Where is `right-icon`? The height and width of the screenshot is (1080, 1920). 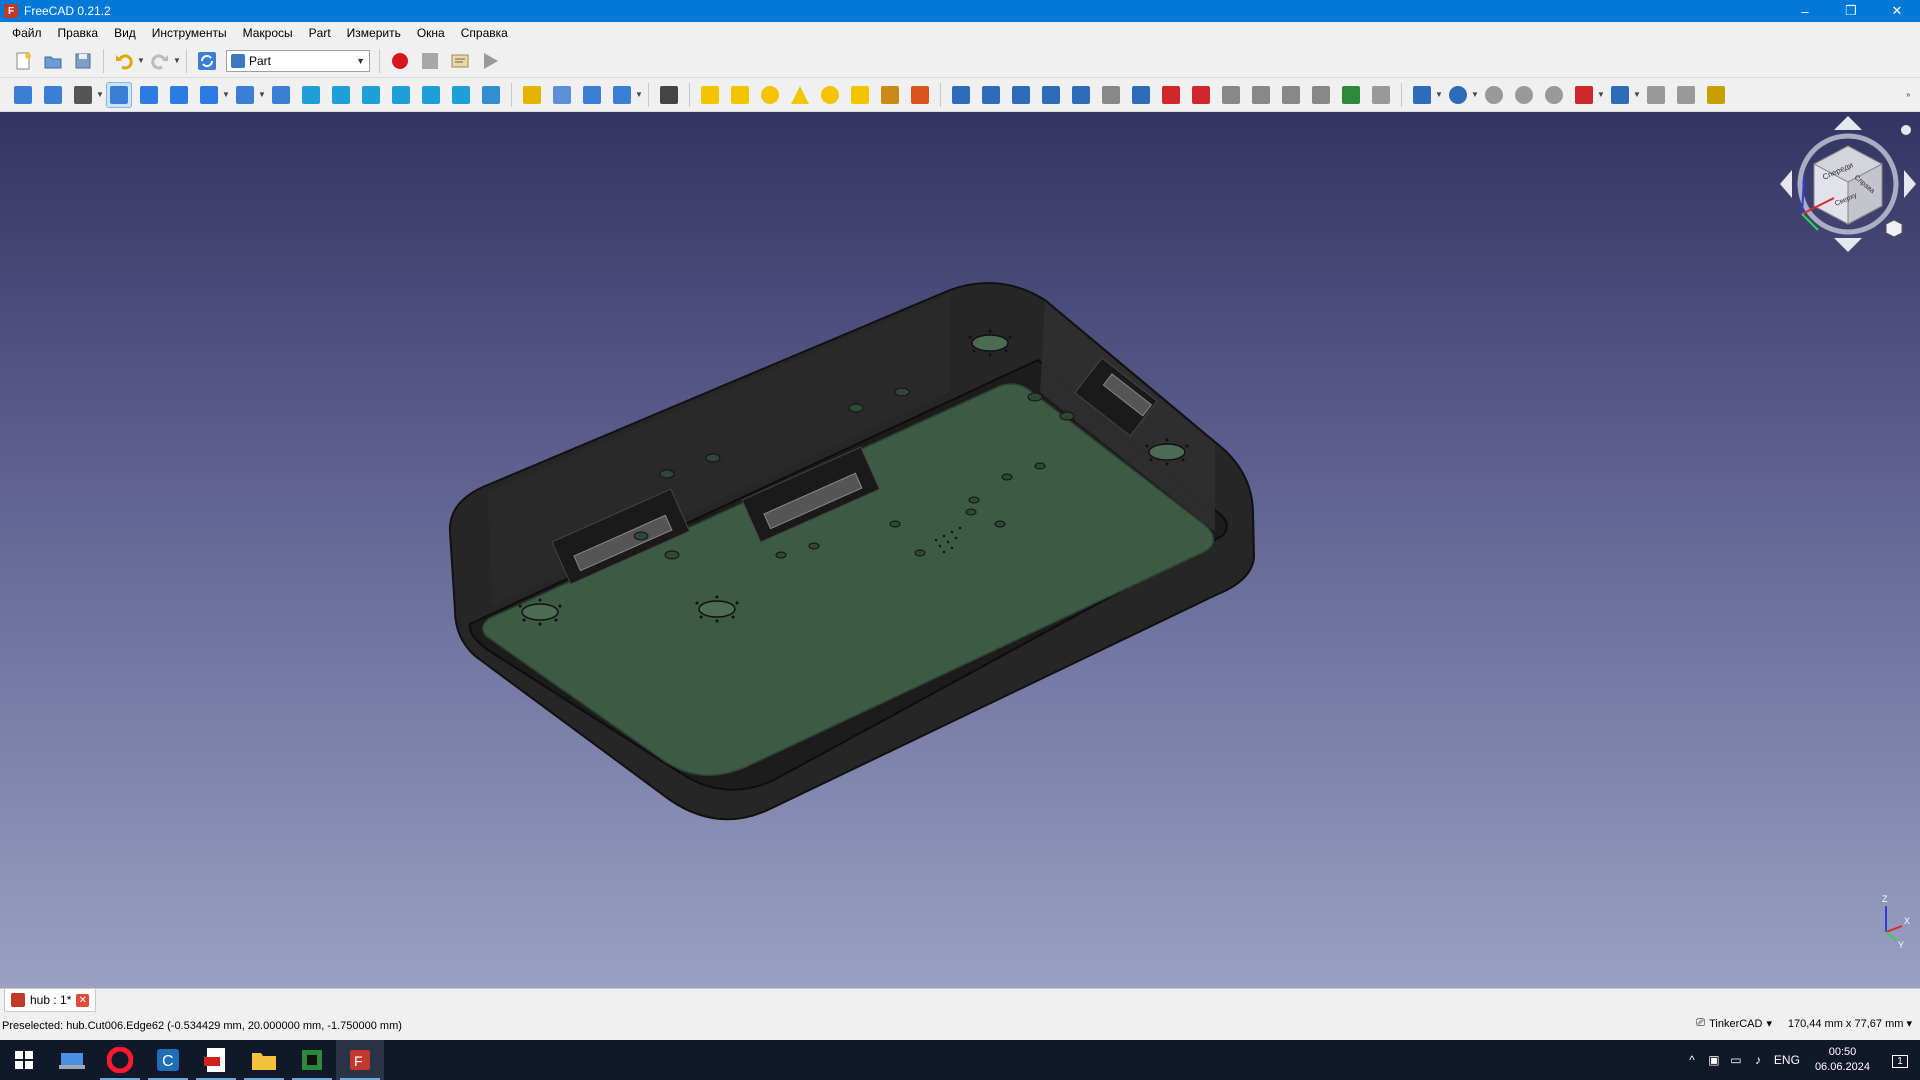 right-icon is located at coordinates (371, 95).